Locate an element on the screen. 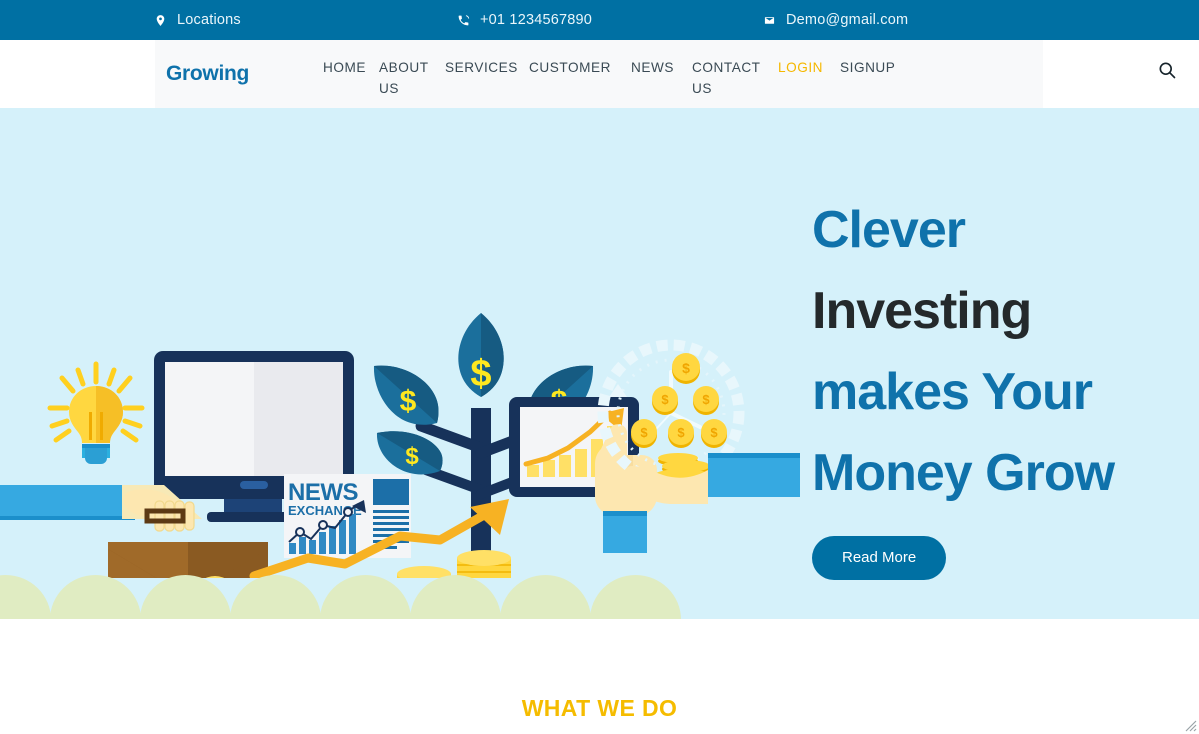 The height and width of the screenshot is (734, 1199). topbar-phone: +01 1234567890 is located at coordinates (524, 20).